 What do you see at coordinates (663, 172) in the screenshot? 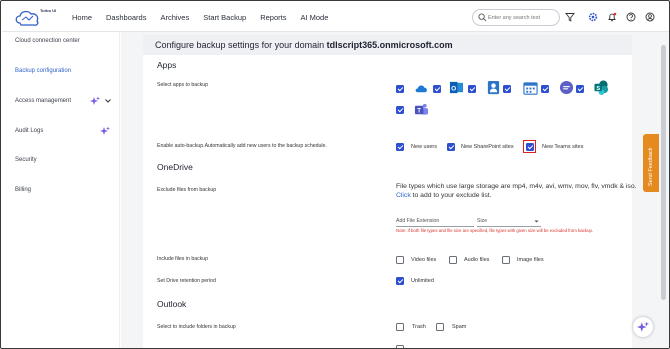
I see `scrollbar-thumb` at bounding box center [663, 172].